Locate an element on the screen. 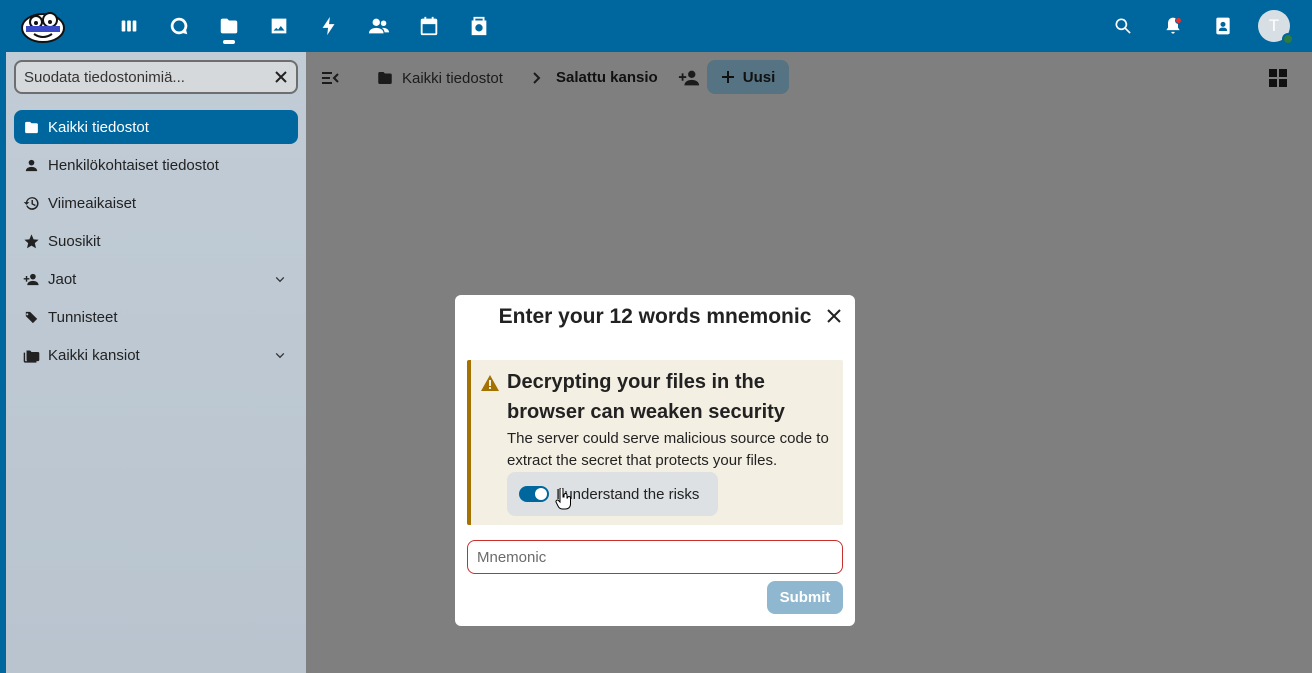  plus-icon is located at coordinates (727, 77).